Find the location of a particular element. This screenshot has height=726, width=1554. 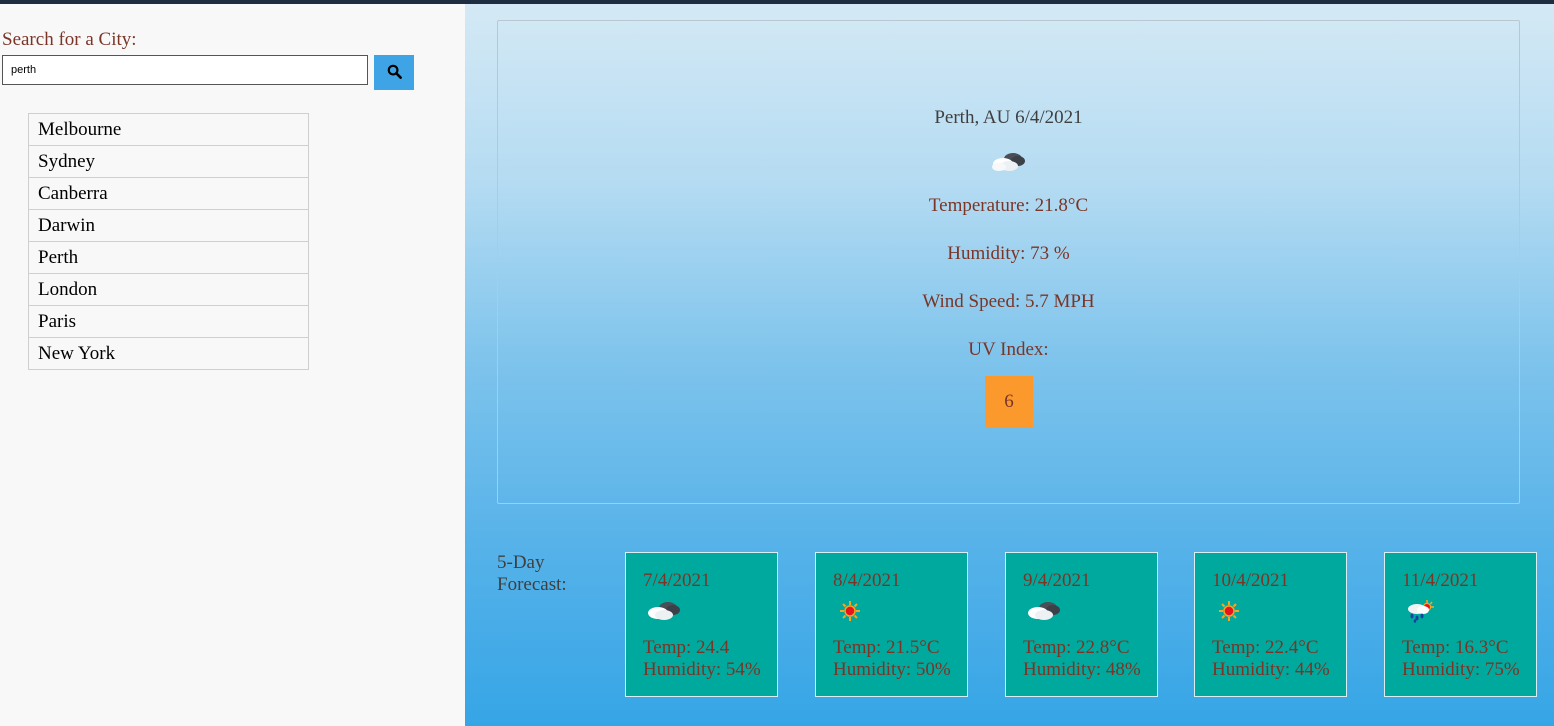

current-wind-speed: Wind Speed: 5.7 MPH is located at coordinates (1008, 301).